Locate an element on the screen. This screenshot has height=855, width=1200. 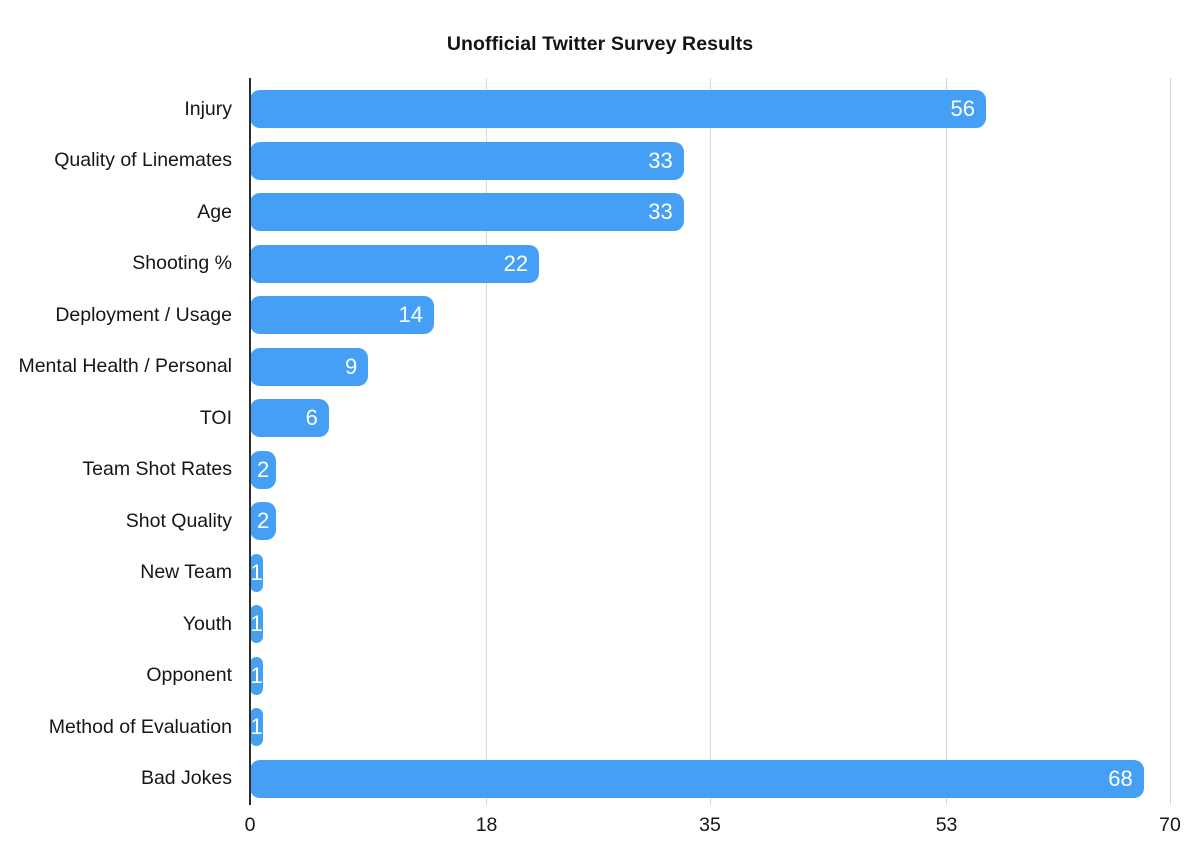
category-label: Mental Health / Personal is located at coordinates (125, 366).